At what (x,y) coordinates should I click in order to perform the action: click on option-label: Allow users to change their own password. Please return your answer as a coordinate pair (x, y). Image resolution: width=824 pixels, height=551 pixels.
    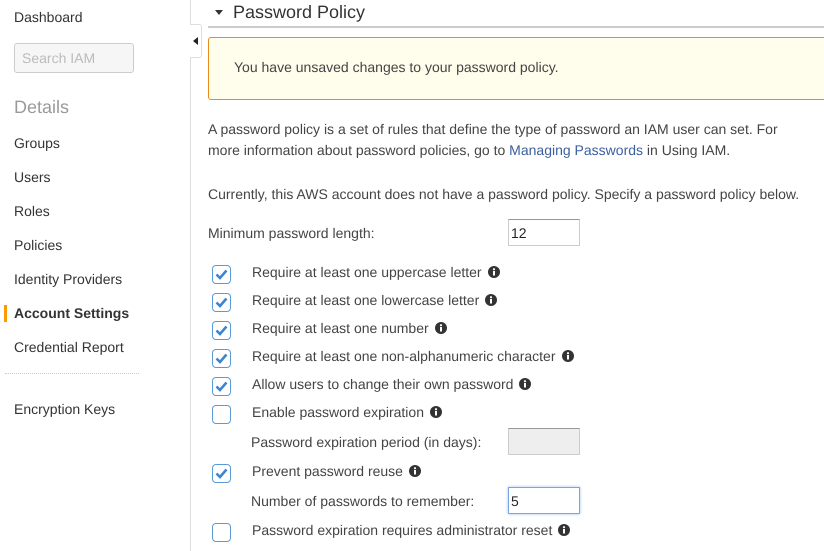
    Looking at the image, I should click on (383, 384).